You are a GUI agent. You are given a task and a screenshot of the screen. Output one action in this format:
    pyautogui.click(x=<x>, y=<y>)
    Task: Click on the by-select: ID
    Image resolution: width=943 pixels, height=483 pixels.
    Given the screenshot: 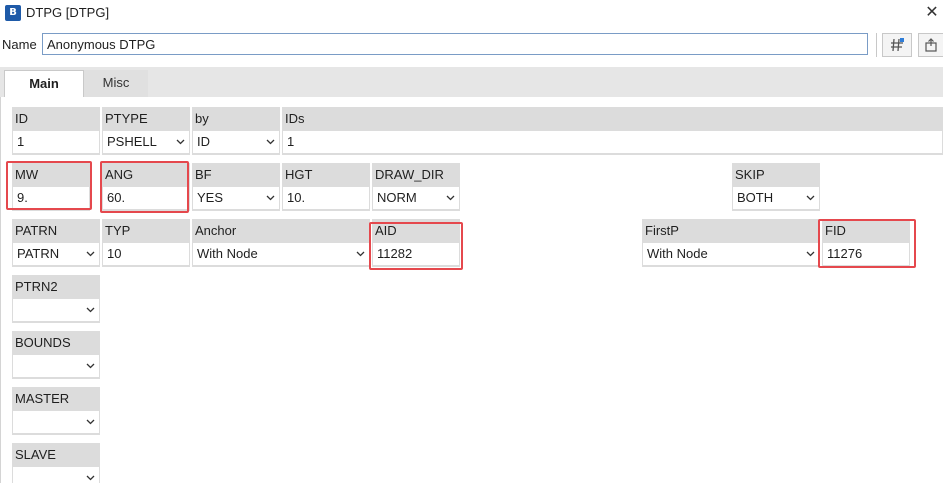 What is the action you would take?
    pyautogui.click(x=236, y=142)
    